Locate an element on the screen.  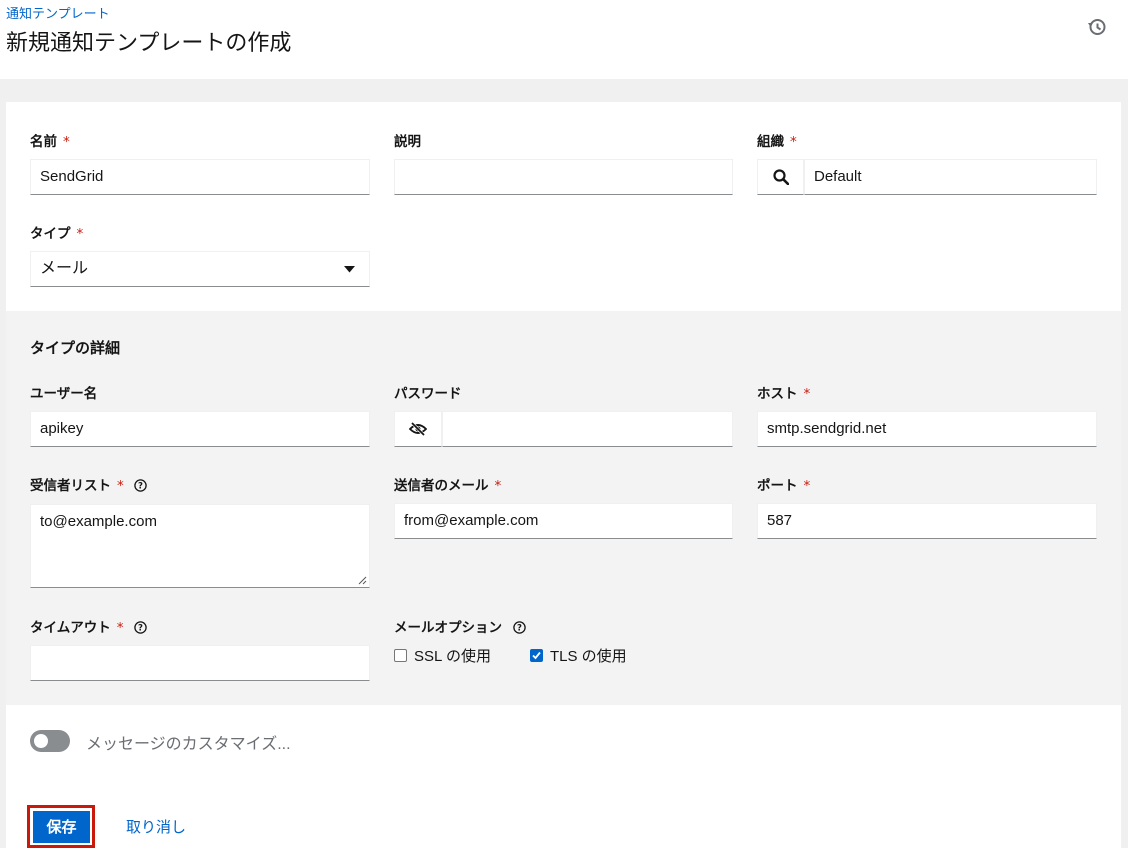
type-details-title: タイプの詳細 is located at coordinates (75, 348).